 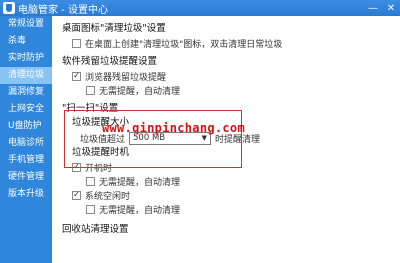 What do you see at coordinates (140, 210) in the screenshot?
I see `idle-auto-label: 无需提醒，自动清理` at bounding box center [140, 210].